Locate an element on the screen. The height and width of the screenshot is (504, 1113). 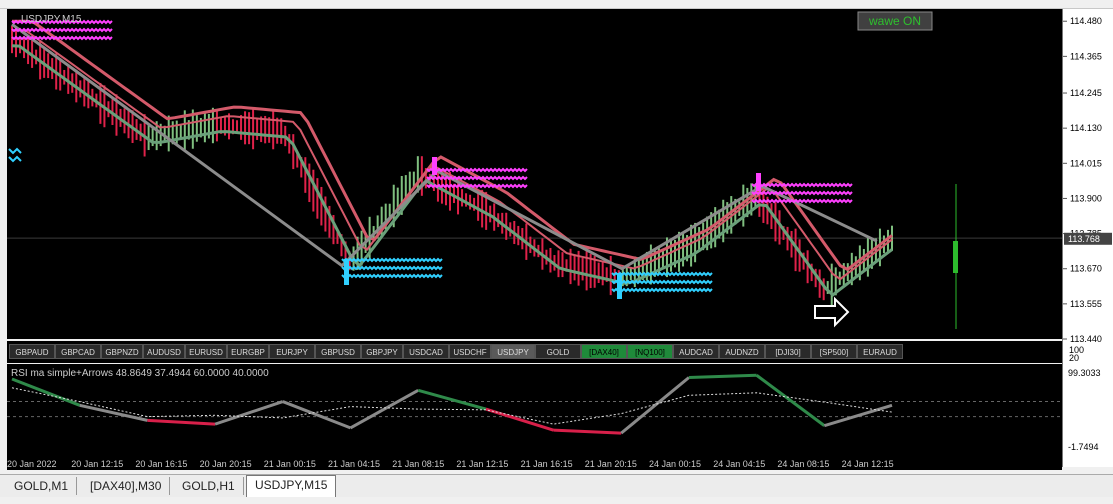
time-tick-label: 21 Jan 20:15 is located at coordinates (611, 464).